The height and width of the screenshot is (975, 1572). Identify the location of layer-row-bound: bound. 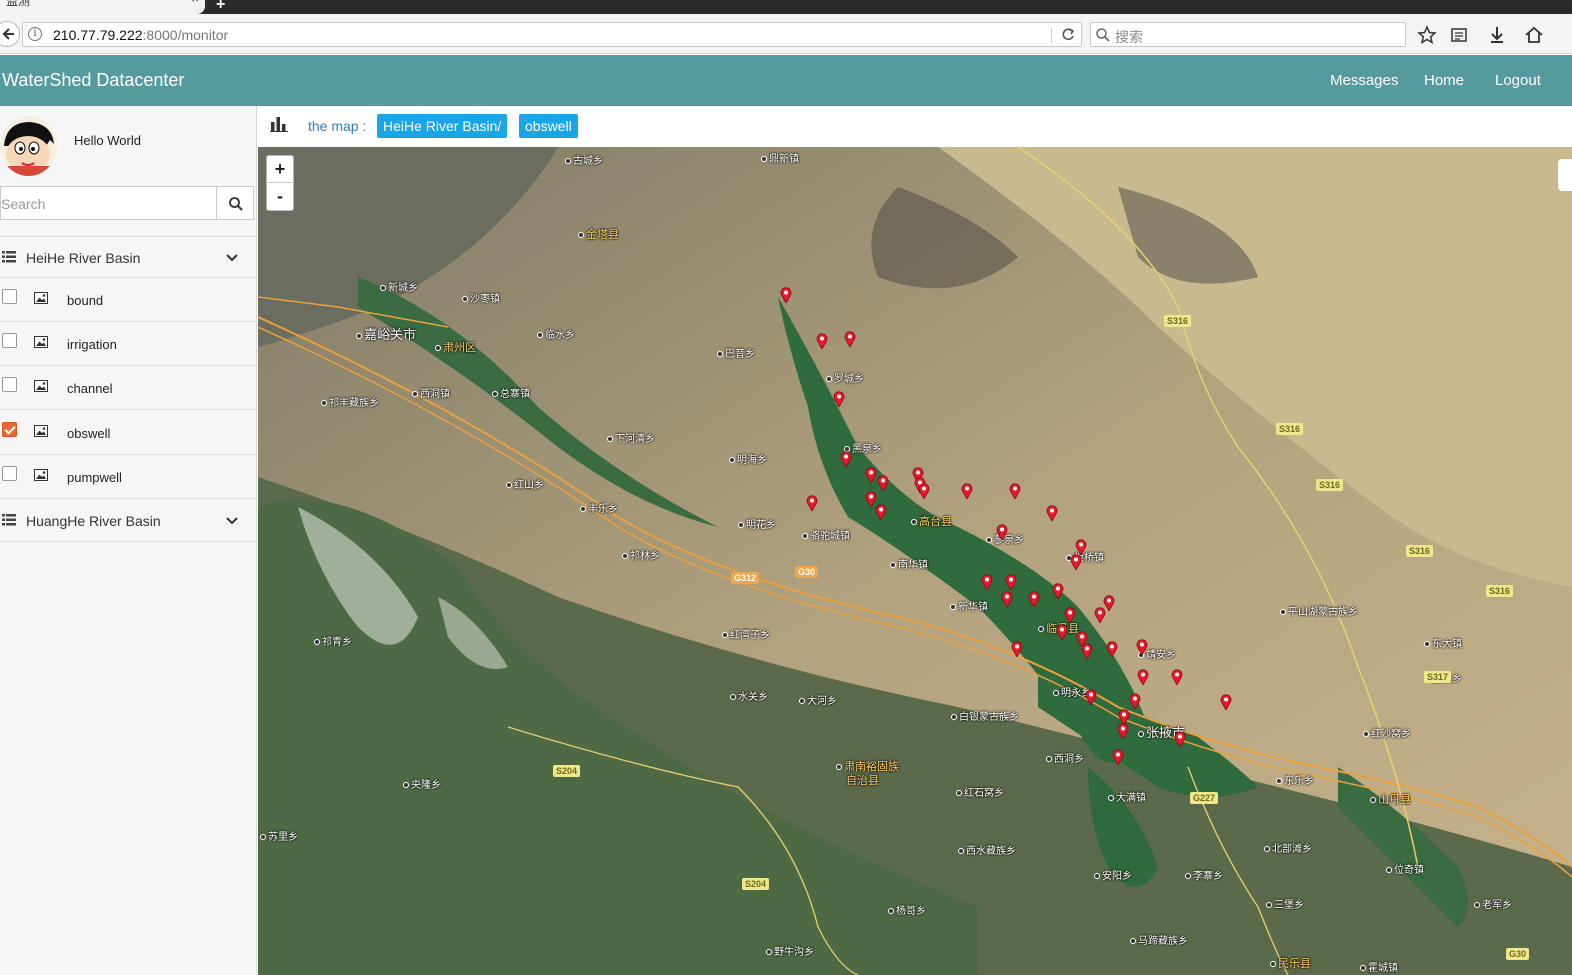
(128, 300).